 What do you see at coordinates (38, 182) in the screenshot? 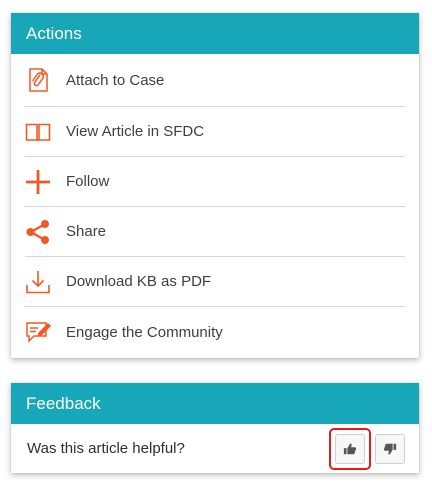
I see `plus-icon` at bounding box center [38, 182].